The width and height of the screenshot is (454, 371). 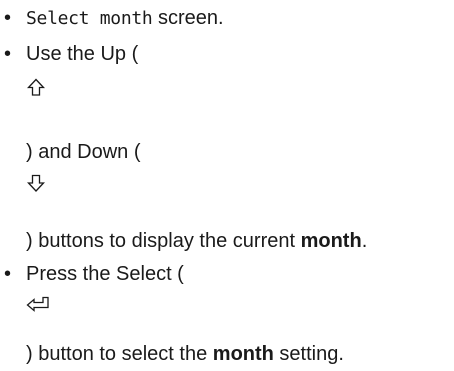 I want to click on instruction-select-month-screen: Select month screen., so click(x=125, y=18).